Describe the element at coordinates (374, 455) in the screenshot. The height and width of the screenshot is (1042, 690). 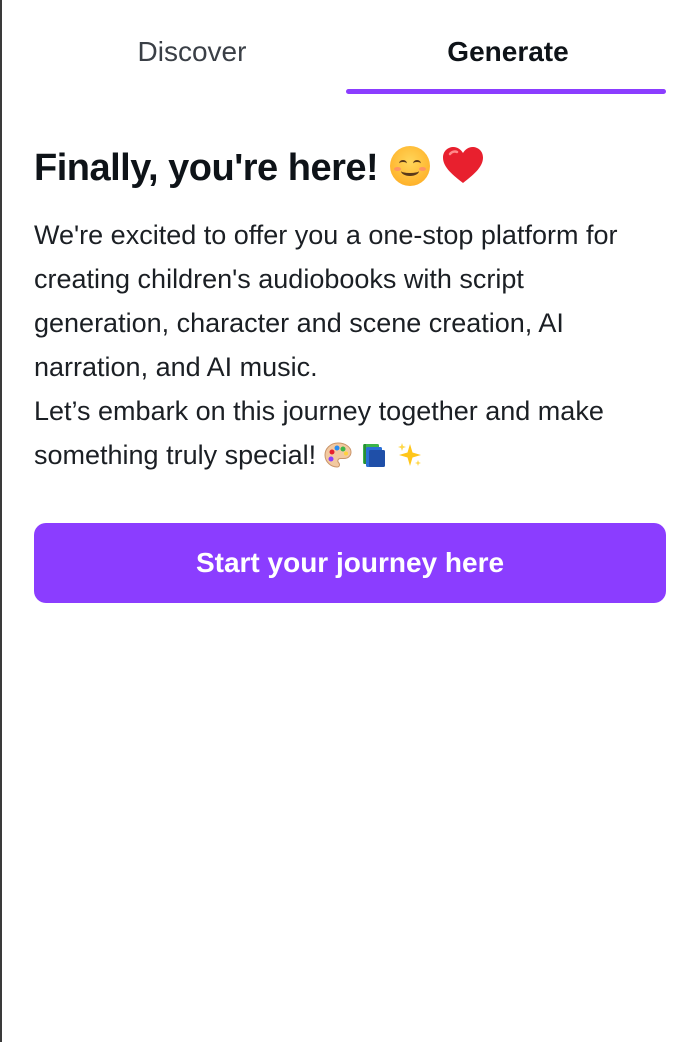
I see `books-icon` at that location.